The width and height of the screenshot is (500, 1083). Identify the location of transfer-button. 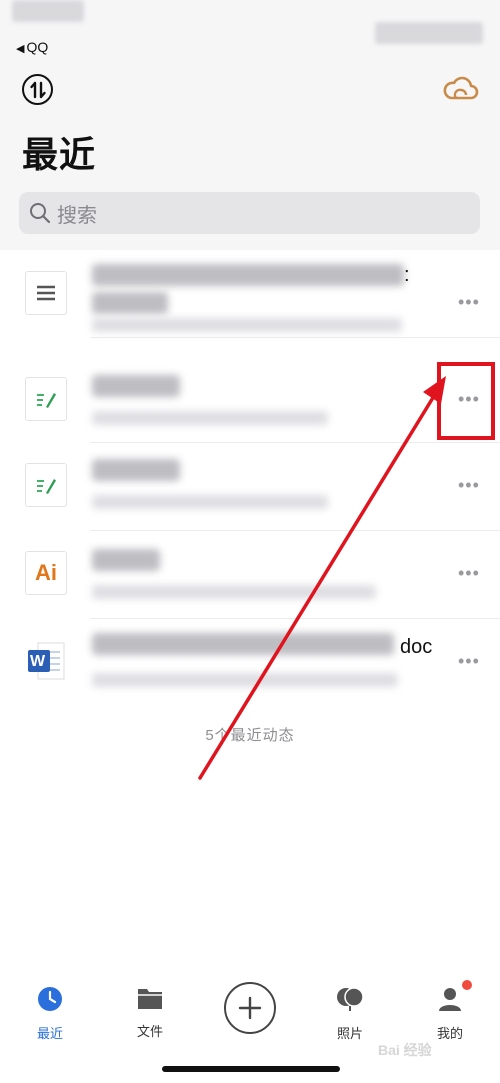
(37, 89).